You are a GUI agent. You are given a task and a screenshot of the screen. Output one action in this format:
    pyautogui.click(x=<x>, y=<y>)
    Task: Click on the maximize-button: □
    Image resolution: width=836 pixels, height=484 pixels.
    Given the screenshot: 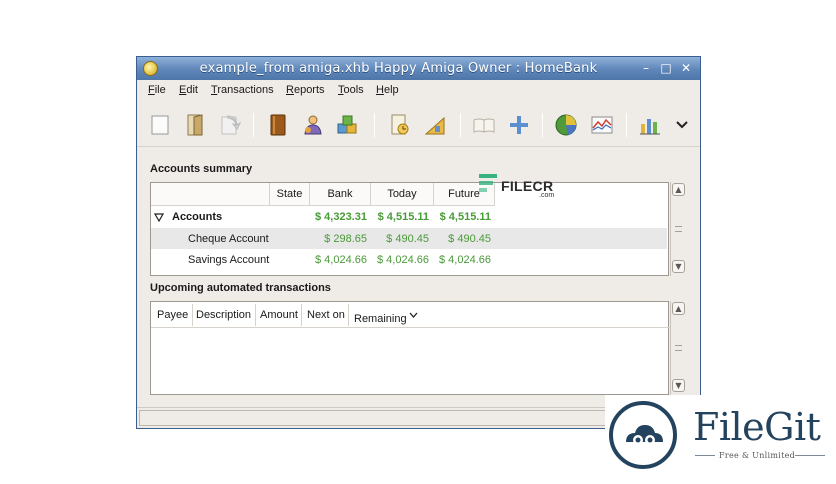 What is the action you would take?
    pyautogui.click(x=666, y=68)
    